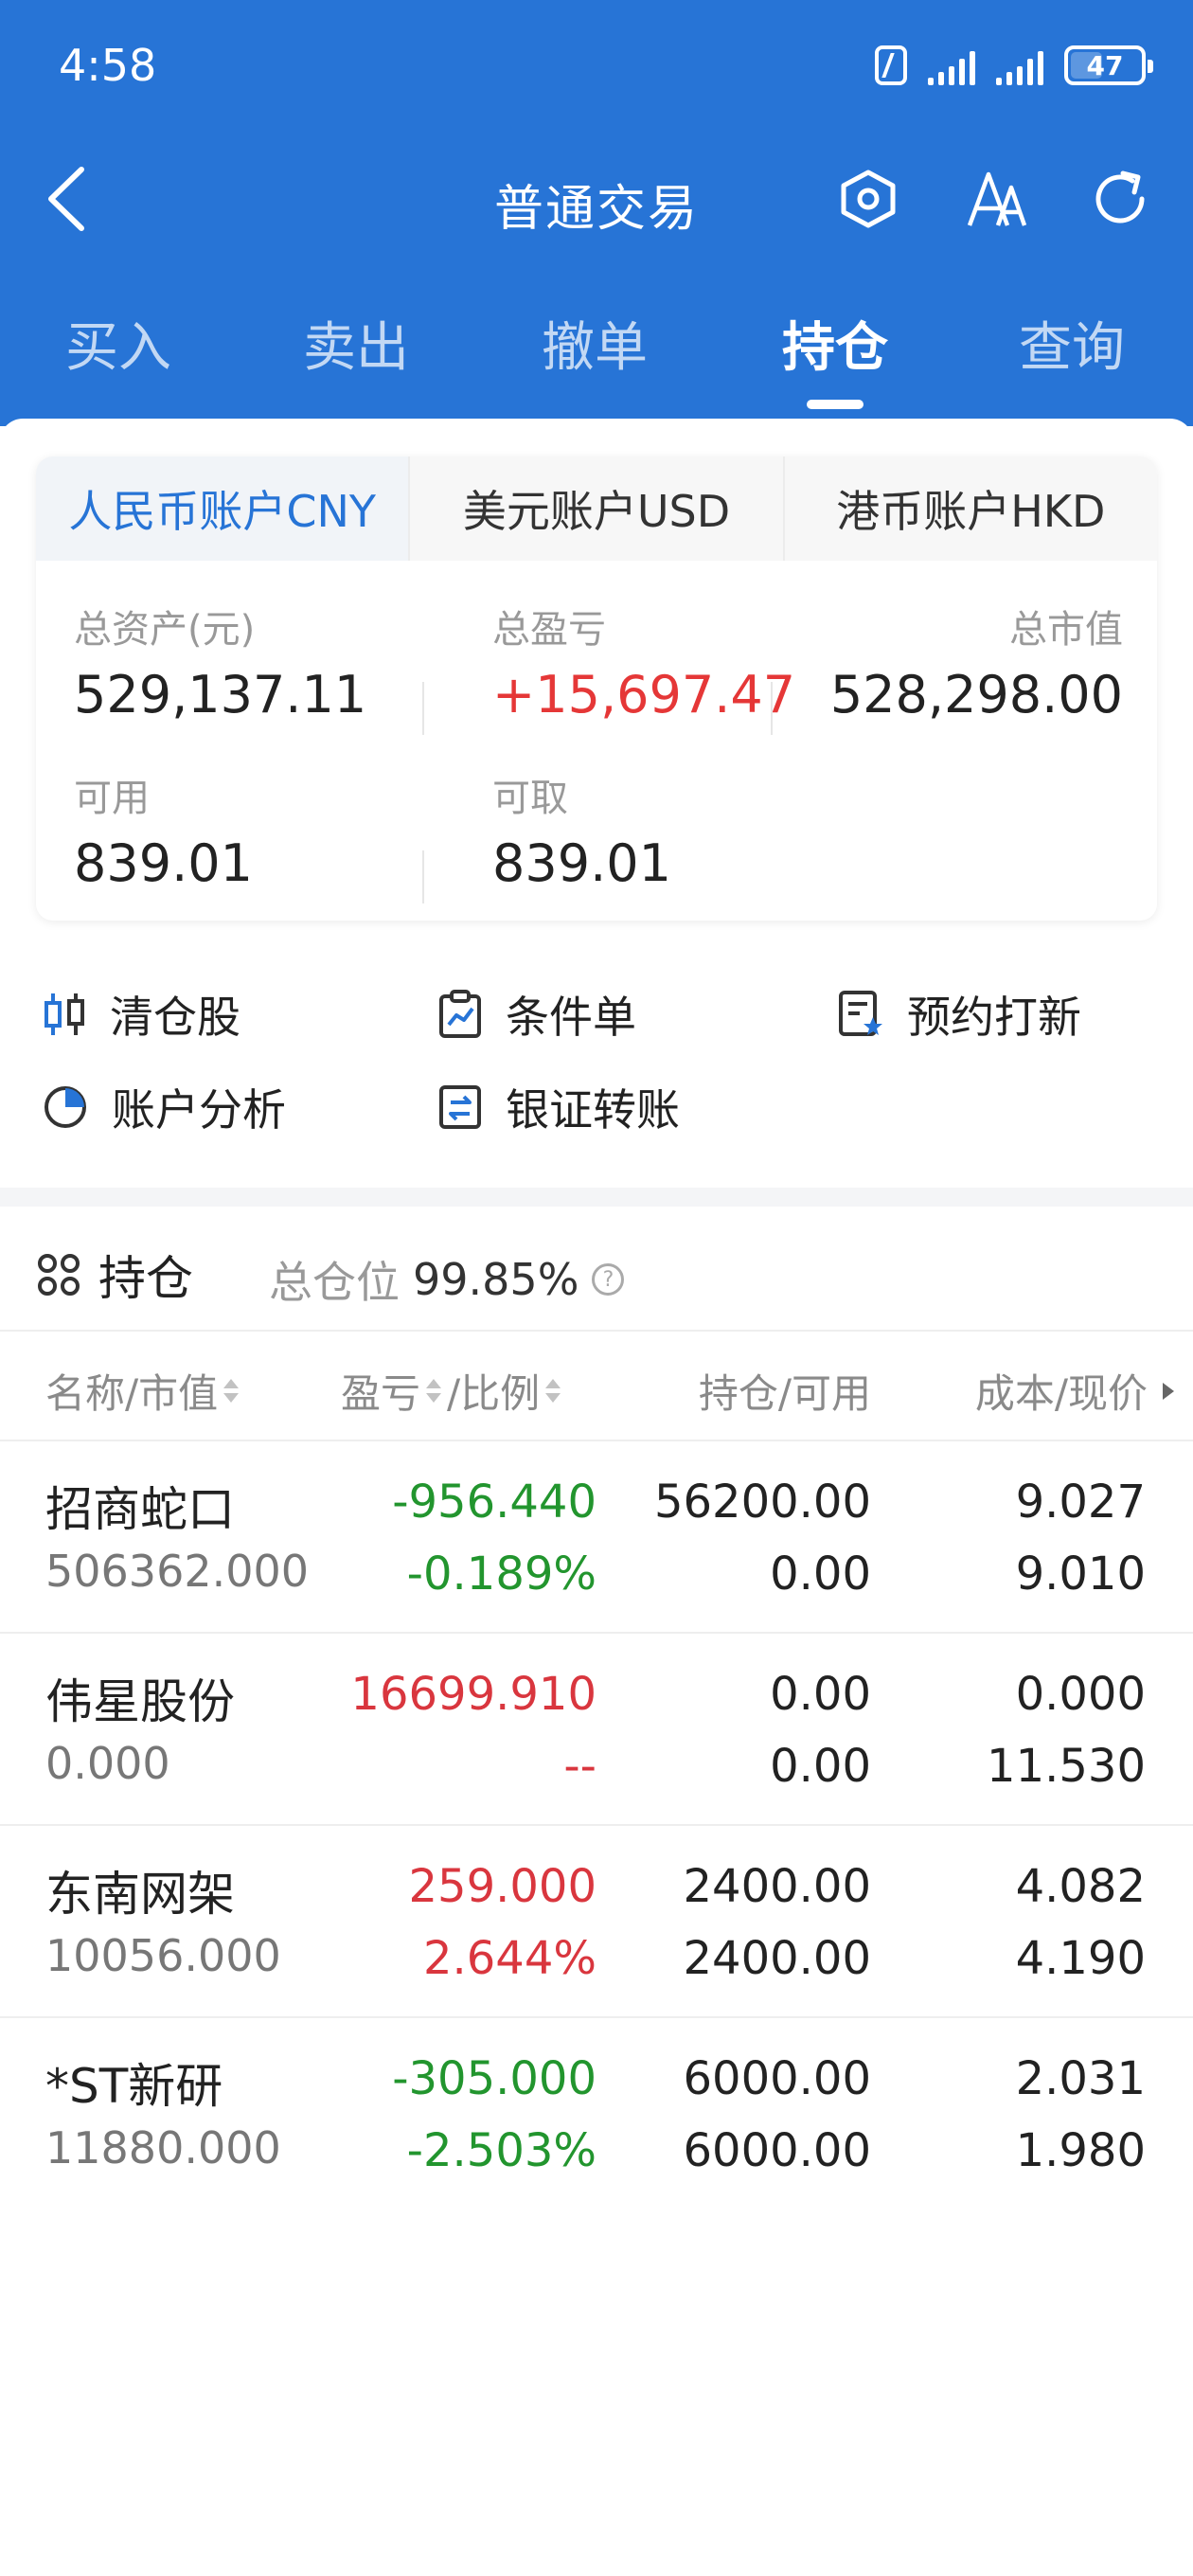 This screenshot has height=2576, width=1193. What do you see at coordinates (140, 1701) in the screenshot?
I see `stock-name: 伟星股份` at bounding box center [140, 1701].